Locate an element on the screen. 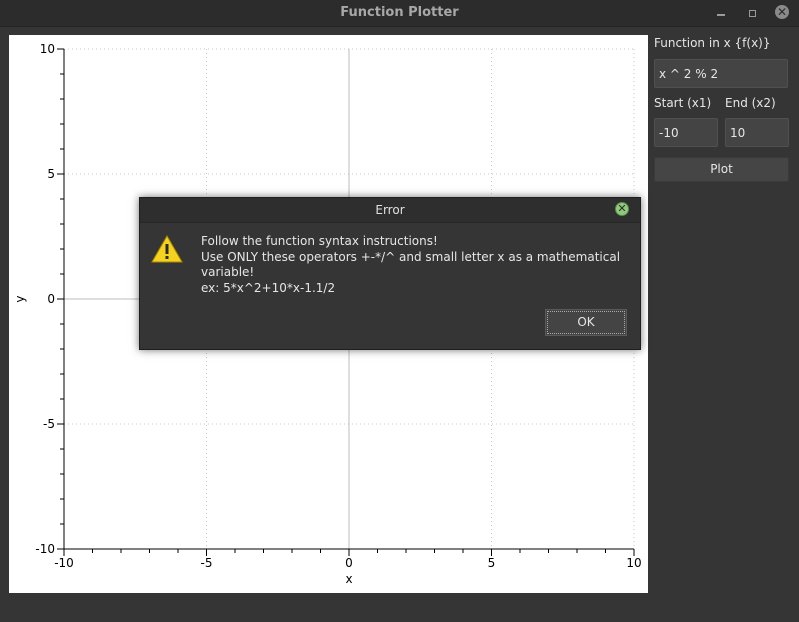  dialog-close-button: ✕ is located at coordinates (622, 209).